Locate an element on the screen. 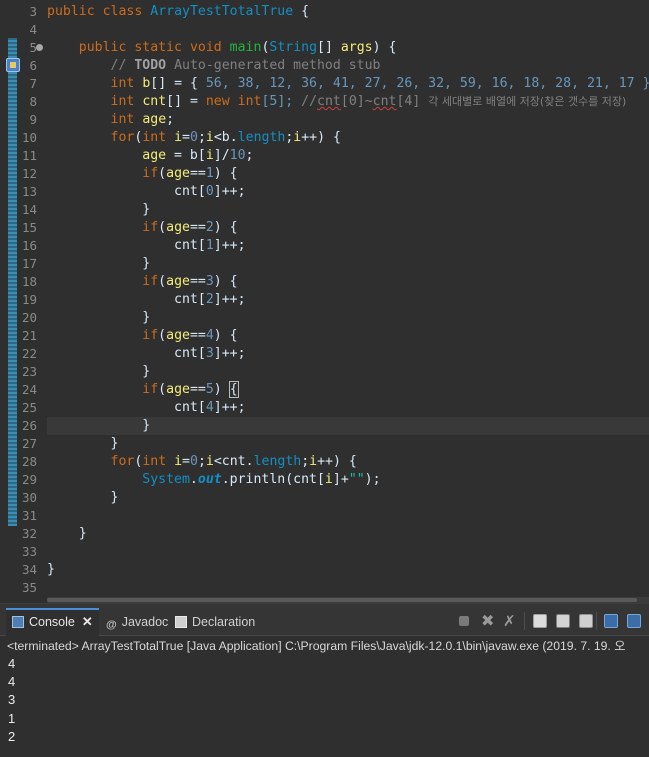 The width and height of the screenshot is (649, 757). line-number: 10 is located at coordinates (29, 137).